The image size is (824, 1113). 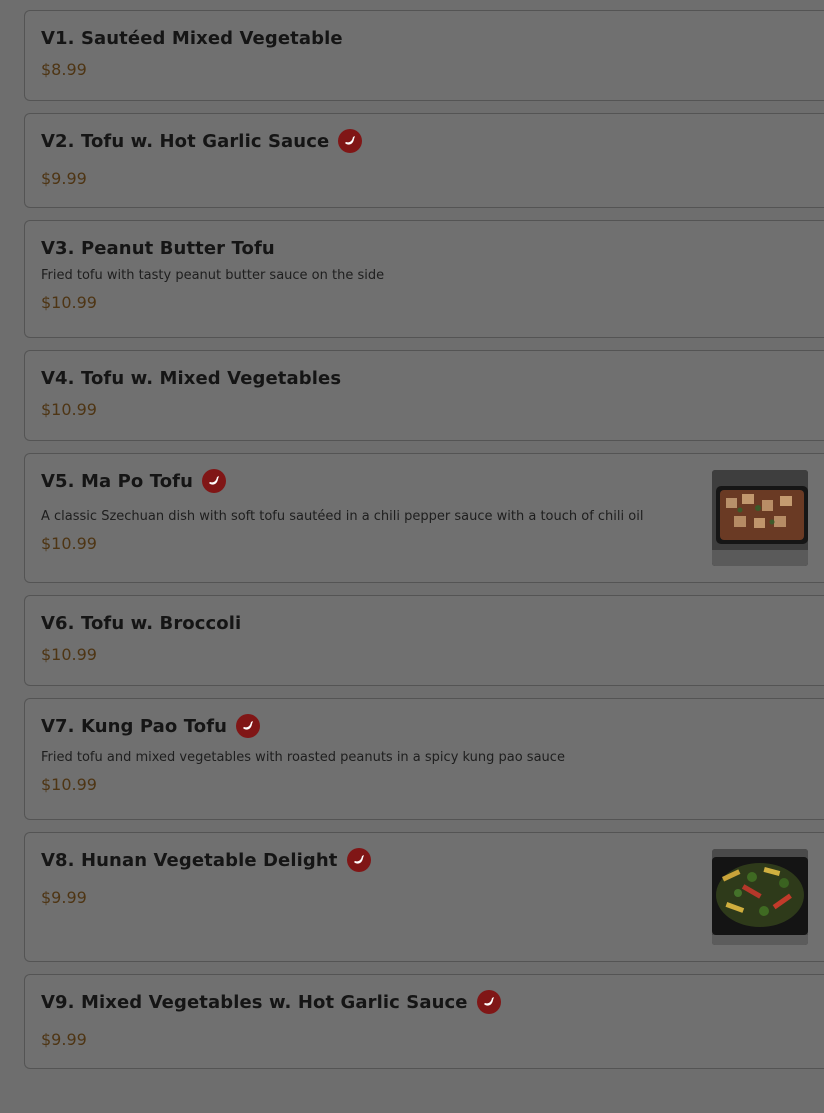 I want to click on item-name: V3. Peanut Butter Tofu, so click(x=158, y=248).